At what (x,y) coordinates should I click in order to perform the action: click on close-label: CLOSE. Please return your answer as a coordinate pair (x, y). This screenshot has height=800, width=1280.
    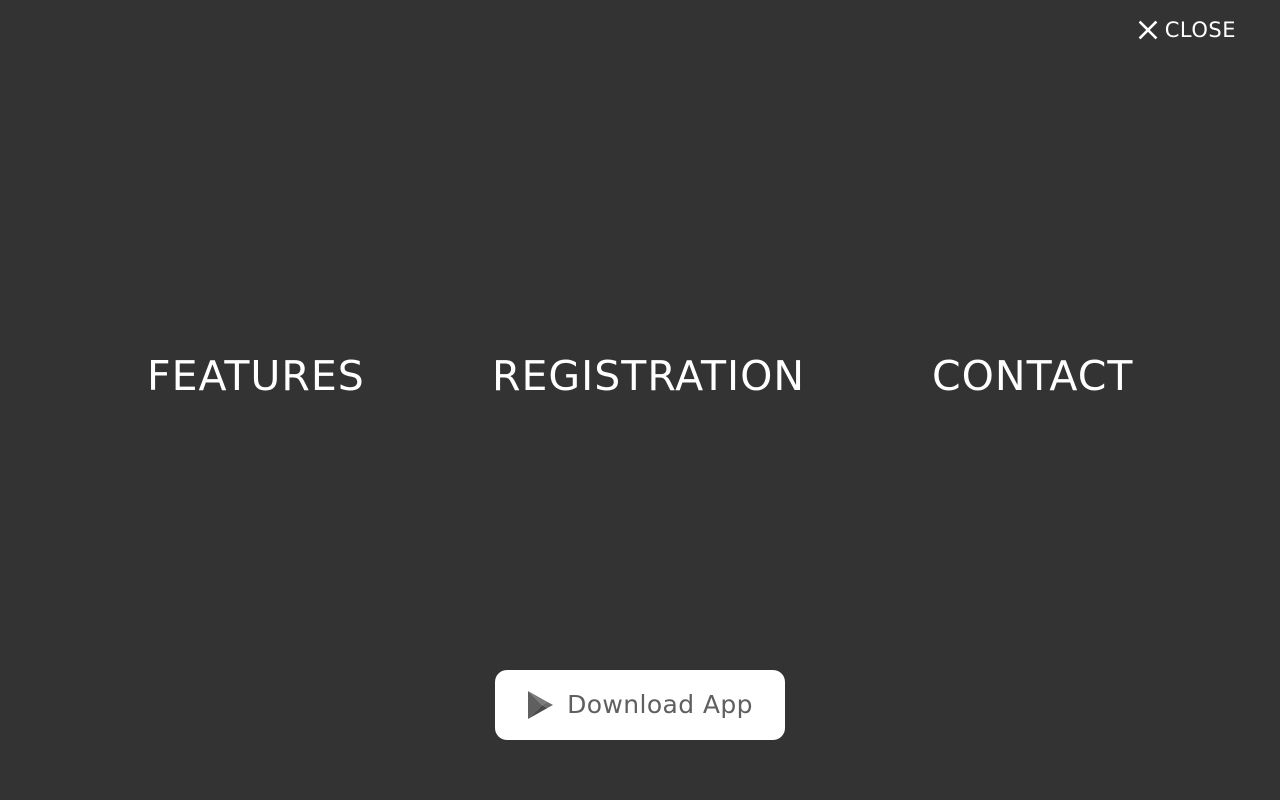
    Looking at the image, I should click on (1200, 30).